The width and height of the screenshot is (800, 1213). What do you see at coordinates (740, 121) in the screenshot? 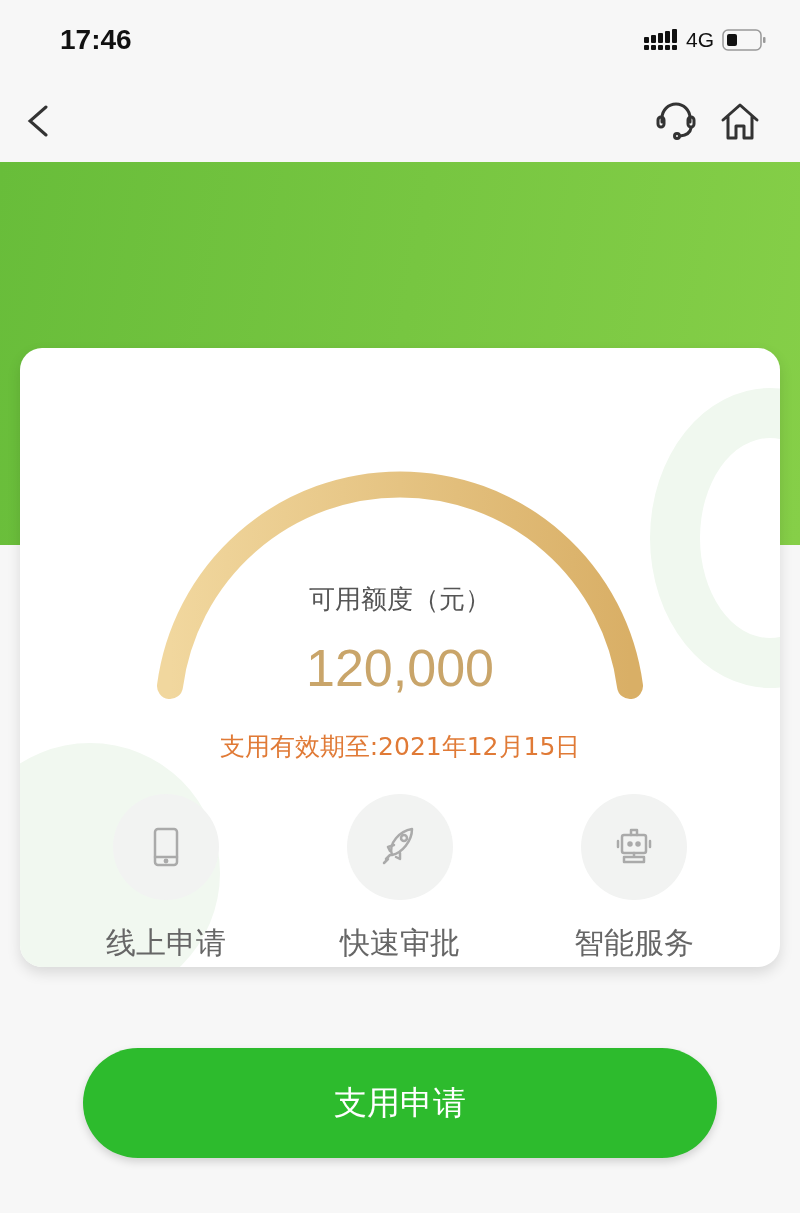
I see `home-icon` at bounding box center [740, 121].